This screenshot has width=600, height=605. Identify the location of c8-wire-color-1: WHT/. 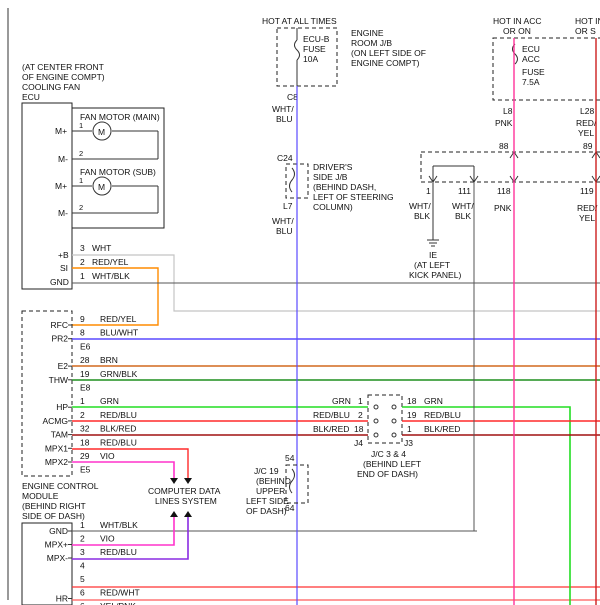
(283, 109).